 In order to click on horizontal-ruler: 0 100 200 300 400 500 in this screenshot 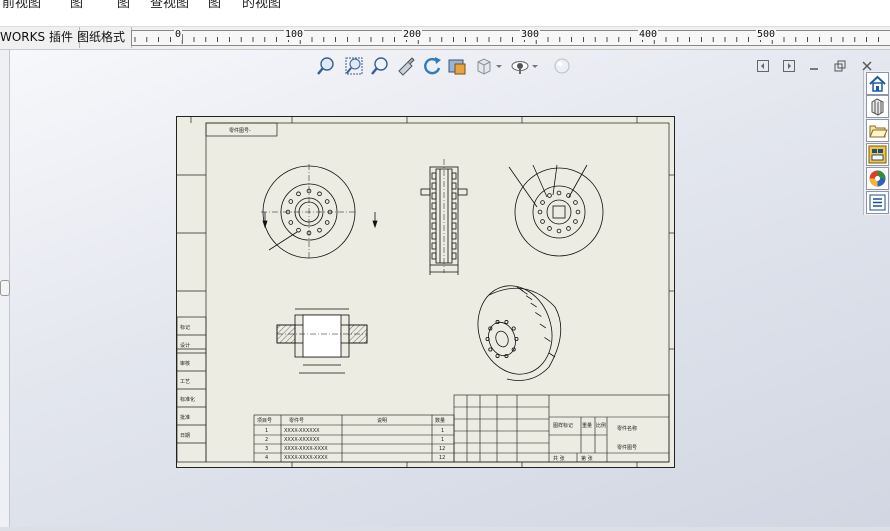, I will do `click(510, 37)`.